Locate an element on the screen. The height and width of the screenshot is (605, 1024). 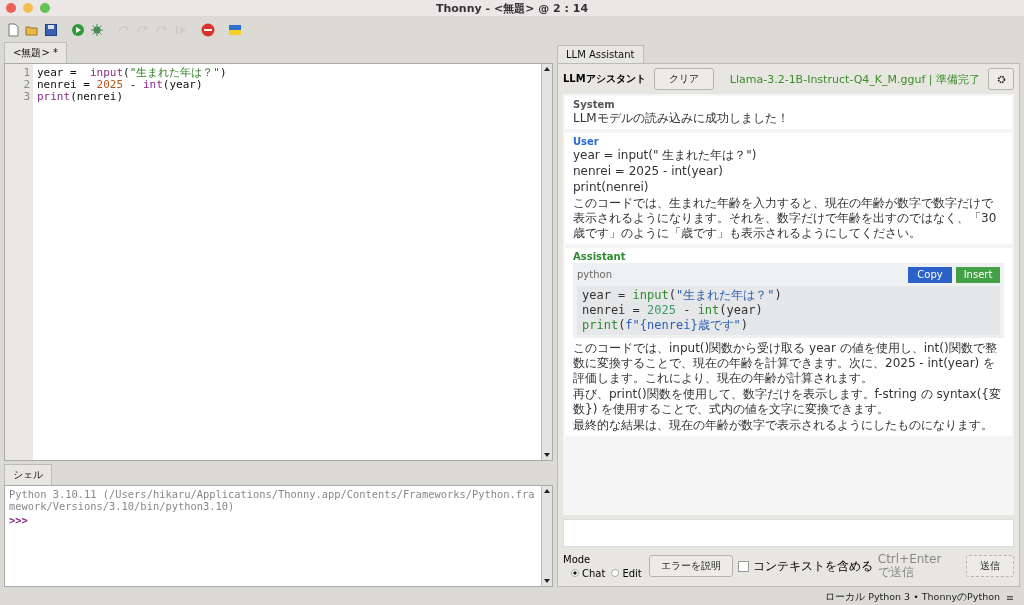
flag-icon is located at coordinates (235, 30).